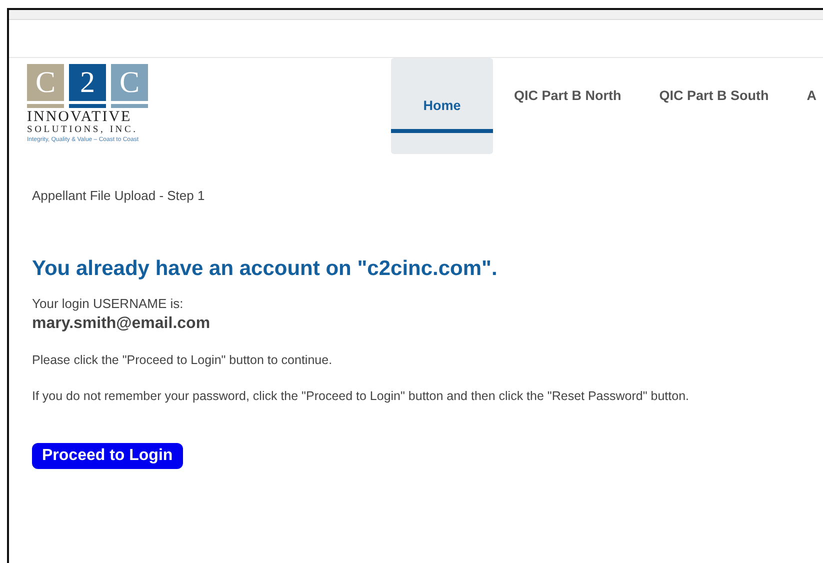 The image size is (823, 563). What do you see at coordinates (107, 456) in the screenshot?
I see `proceed-button: Proceed to Login` at bounding box center [107, 456].